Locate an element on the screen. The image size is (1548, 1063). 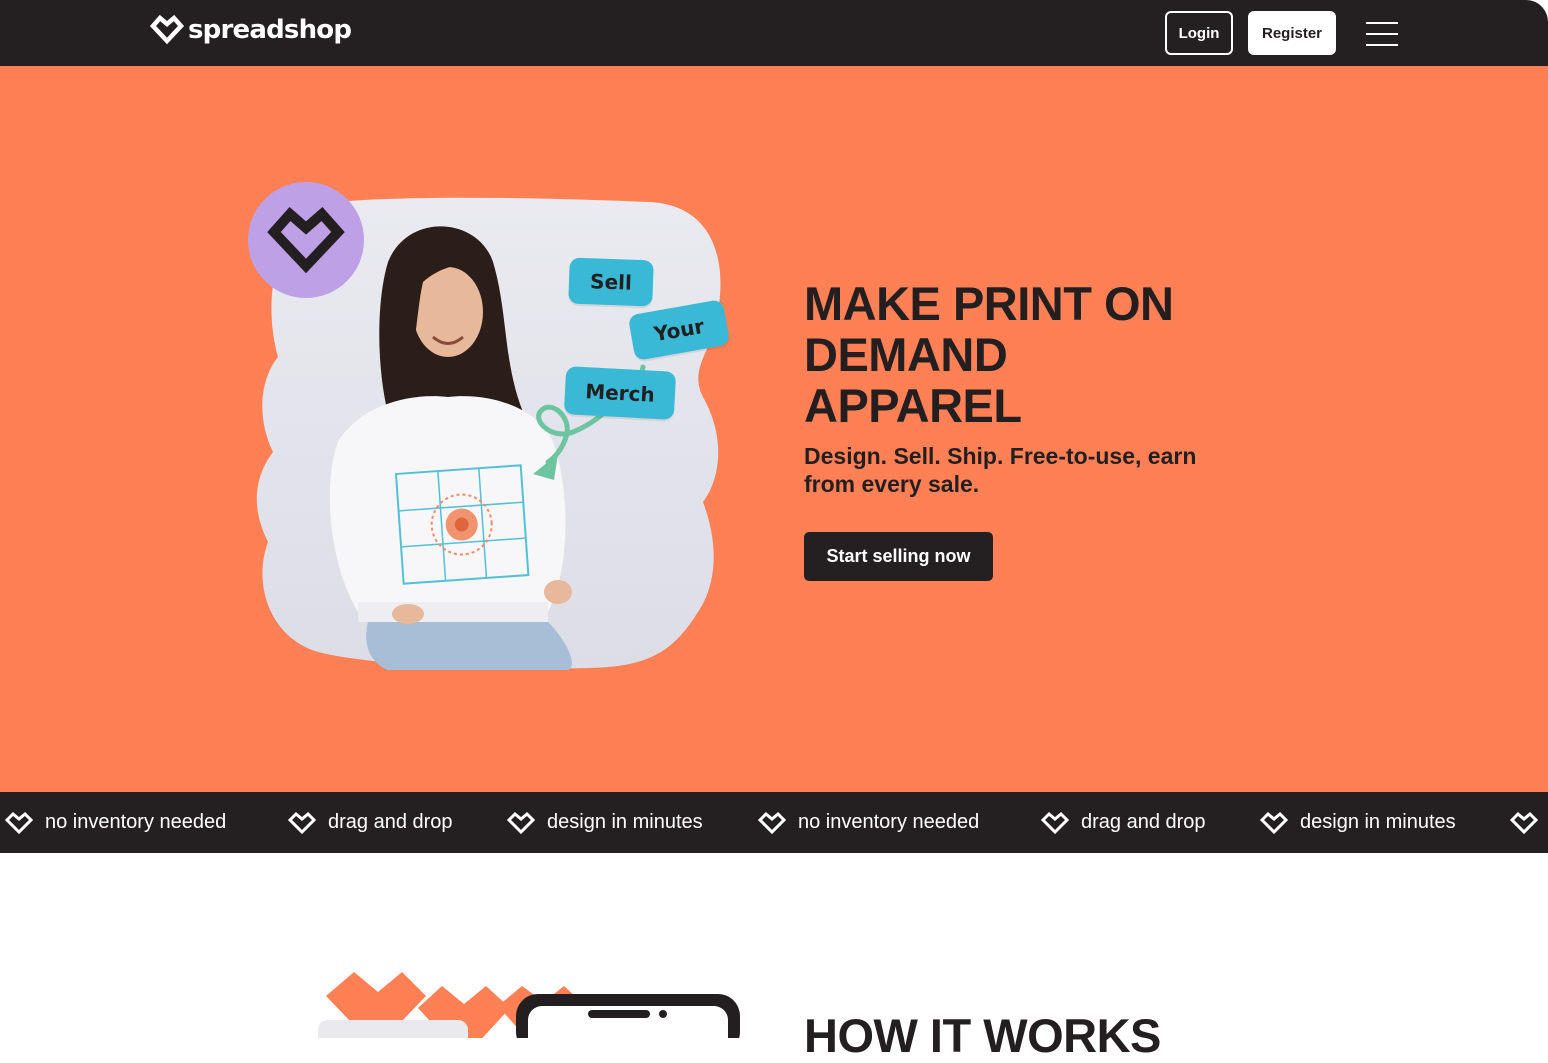
tag-merch: Merch is located at coordinates (620, 393).